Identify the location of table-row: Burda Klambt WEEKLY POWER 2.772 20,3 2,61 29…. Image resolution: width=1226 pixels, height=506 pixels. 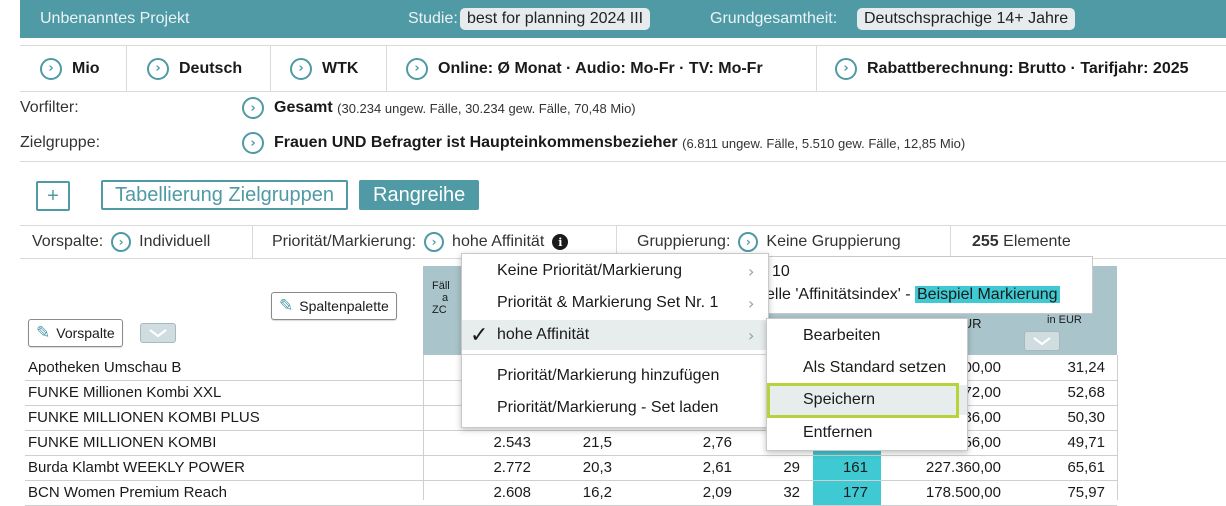
(571, 468).